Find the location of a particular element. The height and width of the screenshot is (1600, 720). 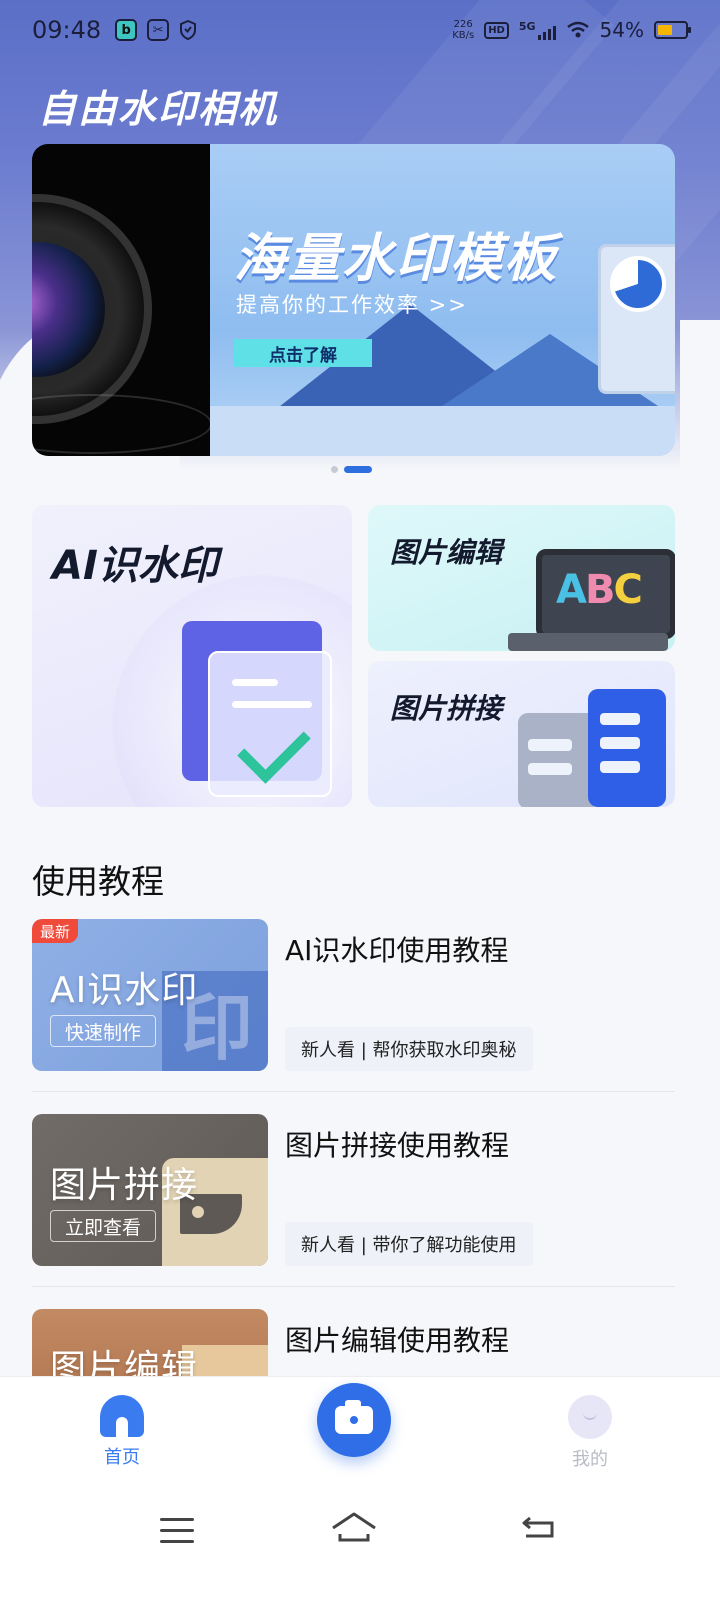

nav-mine: 我的 is located at coordinates (590, 1433).